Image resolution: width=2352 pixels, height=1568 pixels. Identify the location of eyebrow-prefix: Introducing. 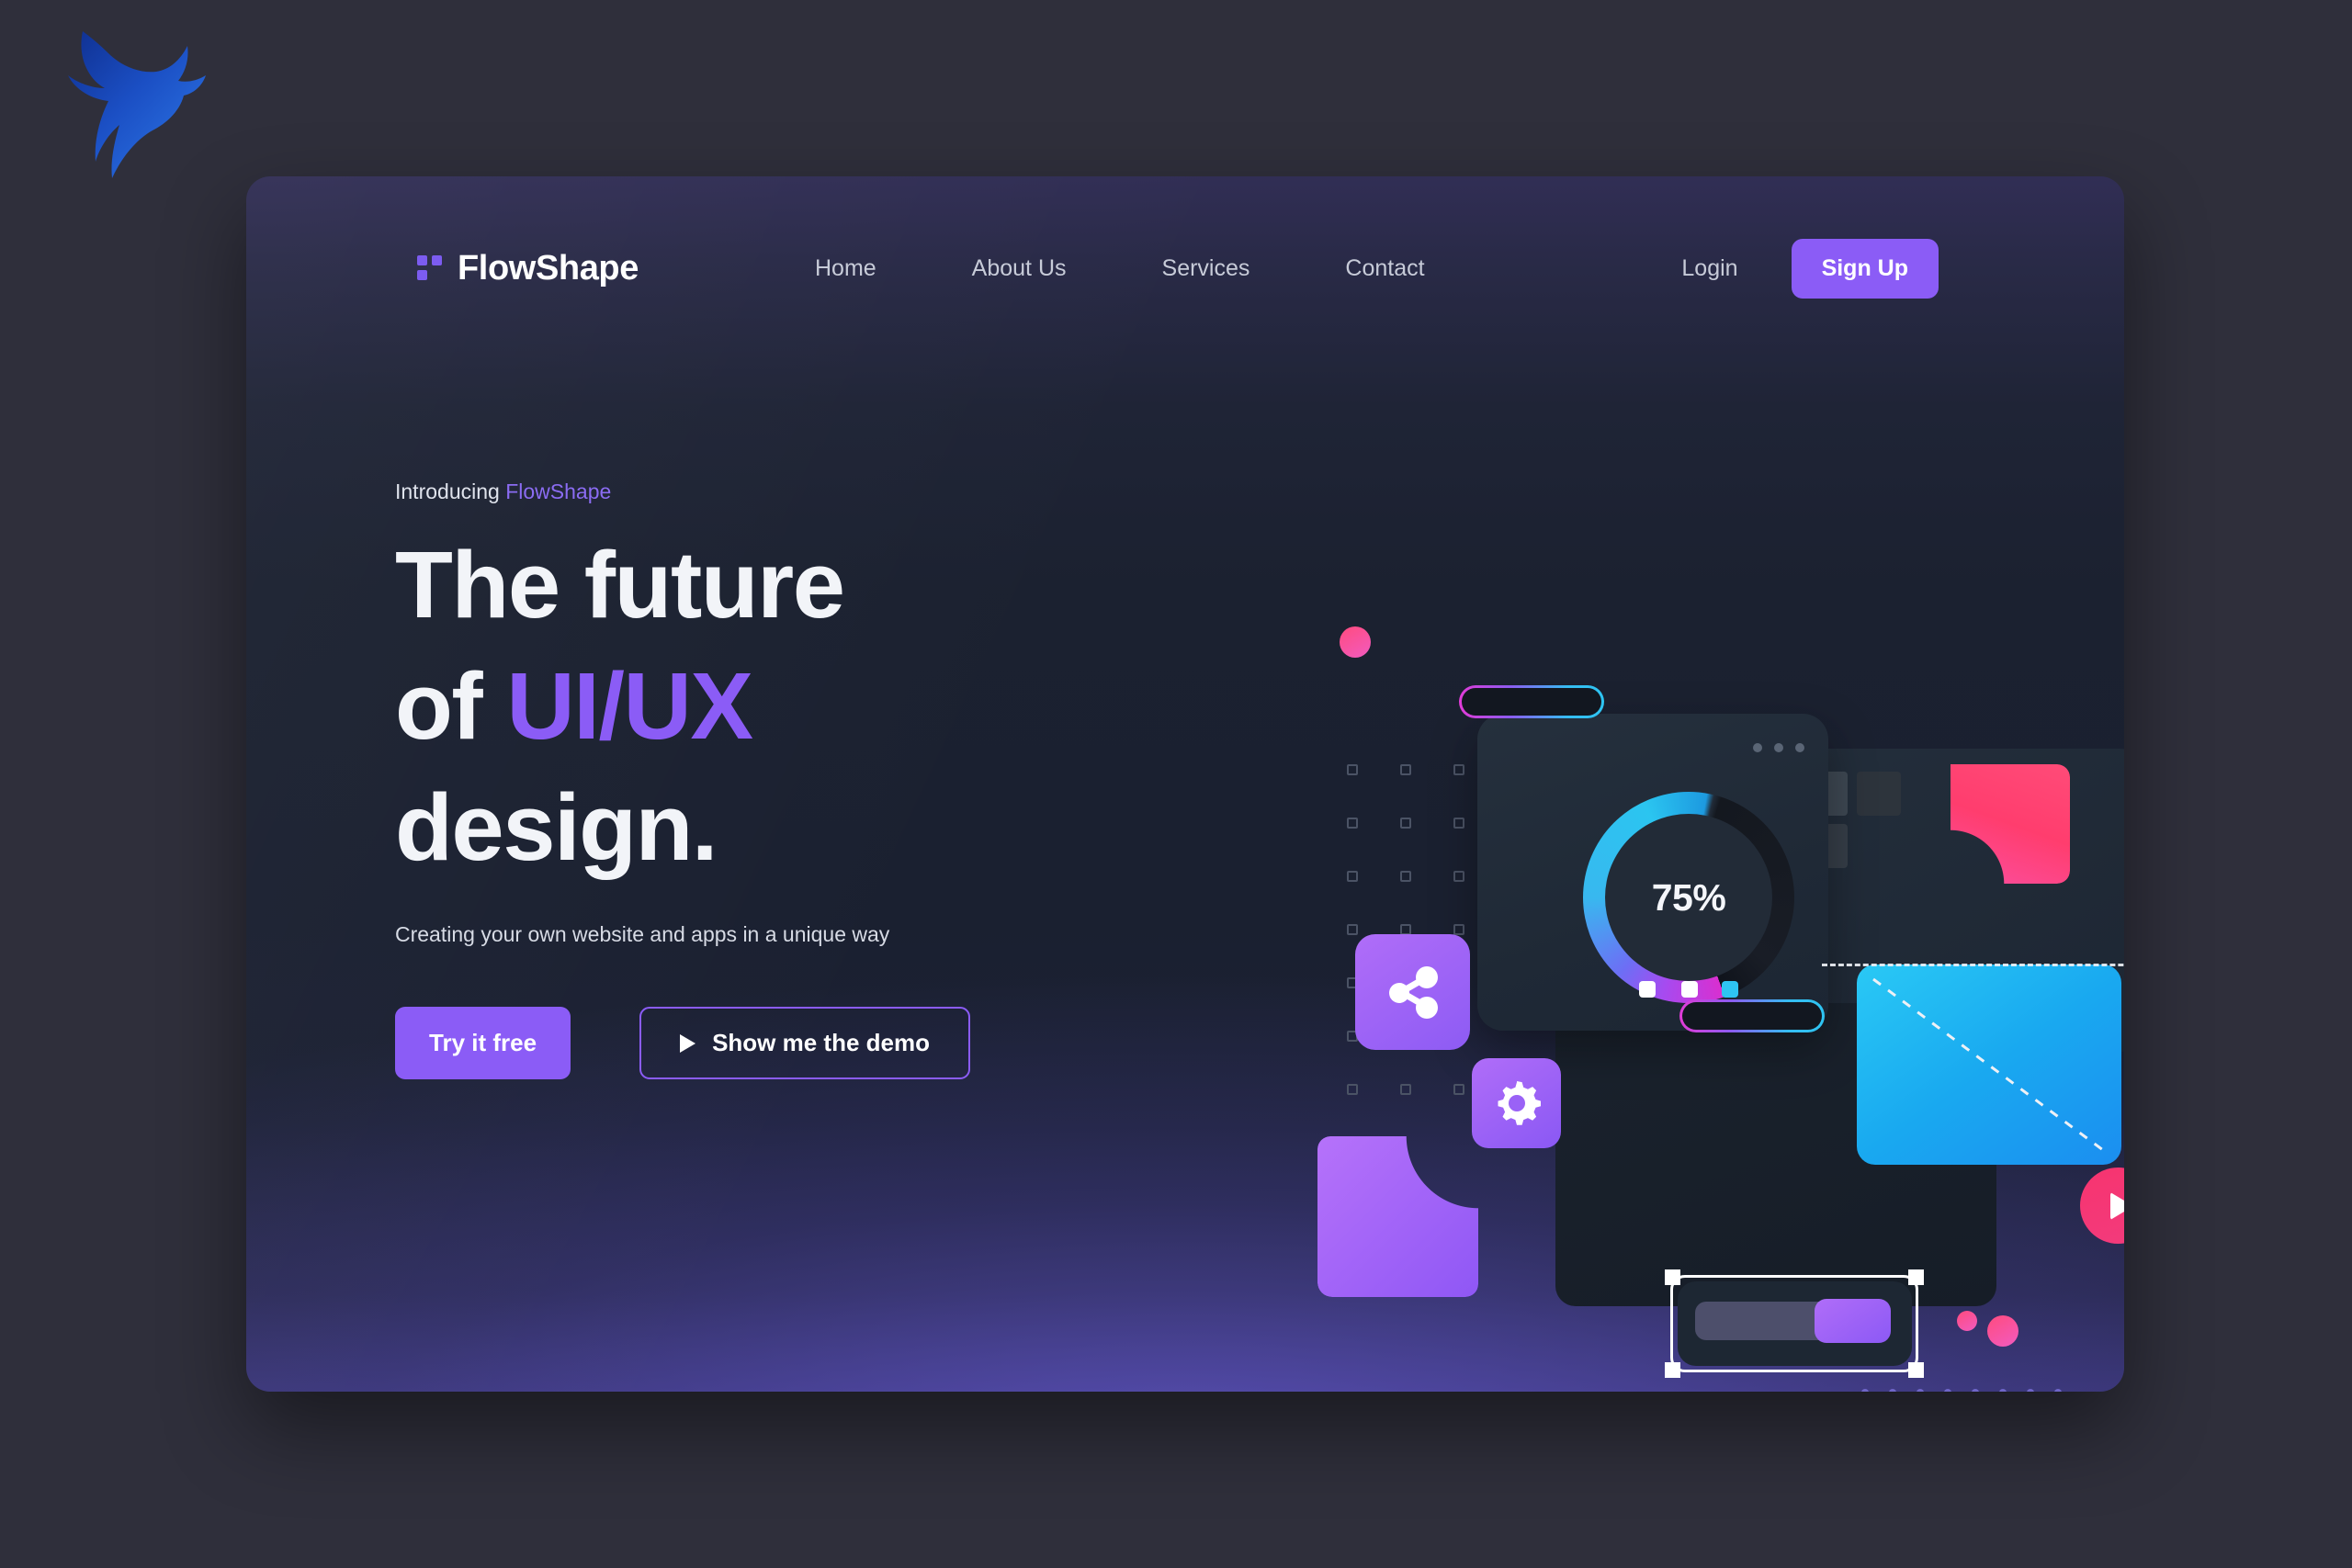
(447, 491).